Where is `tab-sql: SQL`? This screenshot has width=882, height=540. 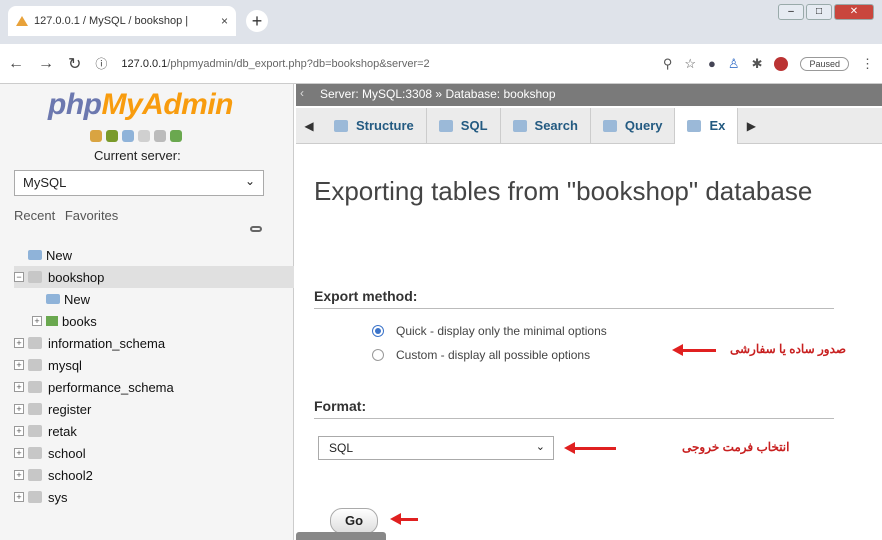
tab-sql: SQL is located at coordinates (464, 125).